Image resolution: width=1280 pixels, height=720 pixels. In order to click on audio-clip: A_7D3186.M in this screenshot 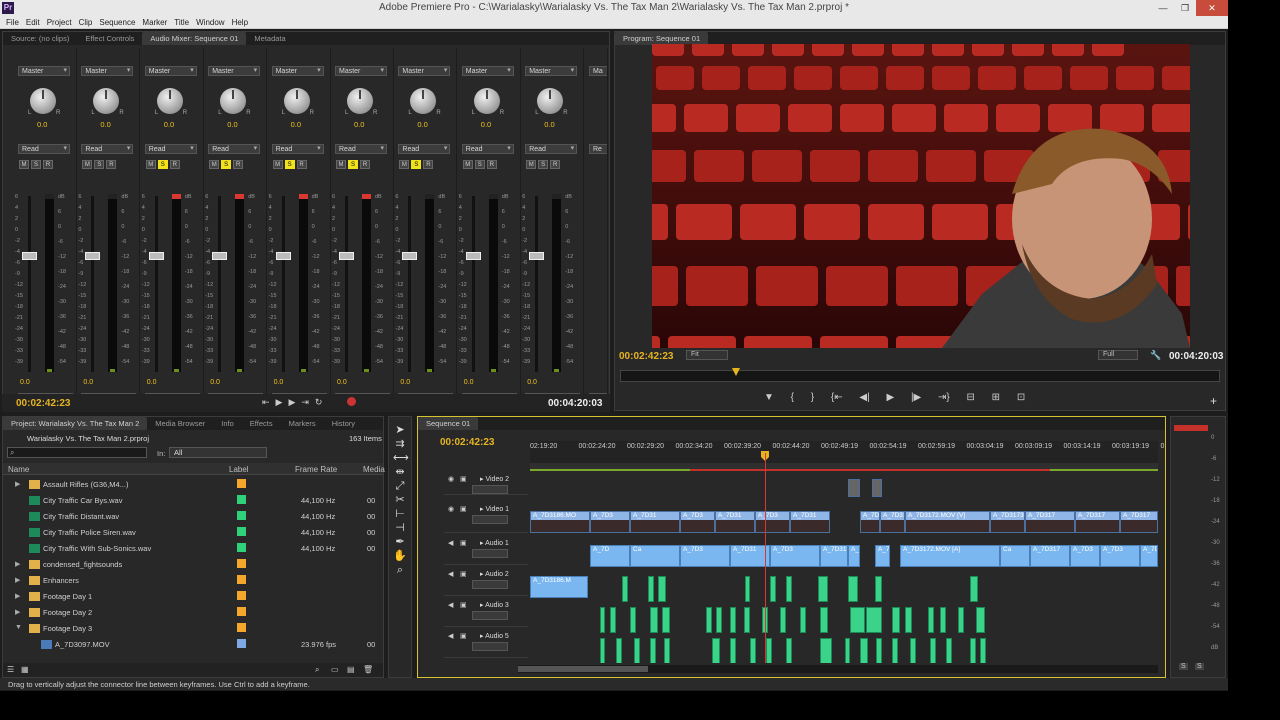, I will do `click(559, 587)`.